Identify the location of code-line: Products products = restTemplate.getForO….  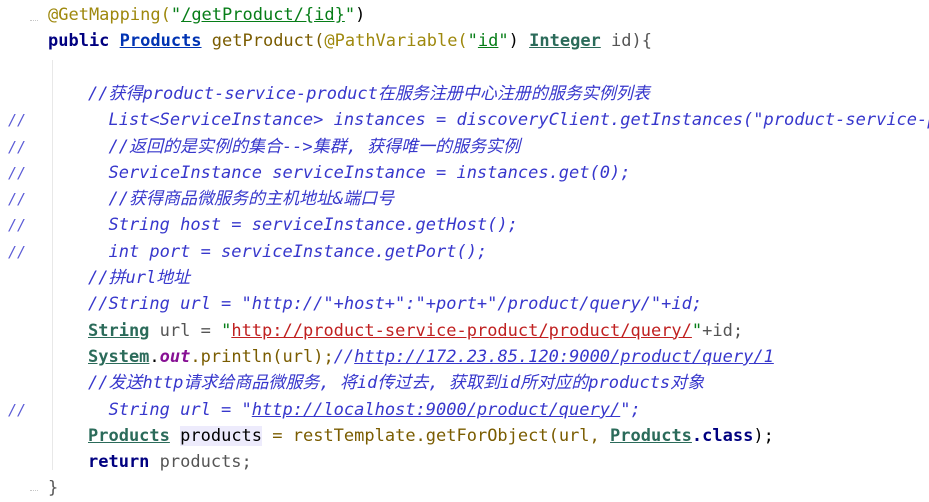
(464, 436).